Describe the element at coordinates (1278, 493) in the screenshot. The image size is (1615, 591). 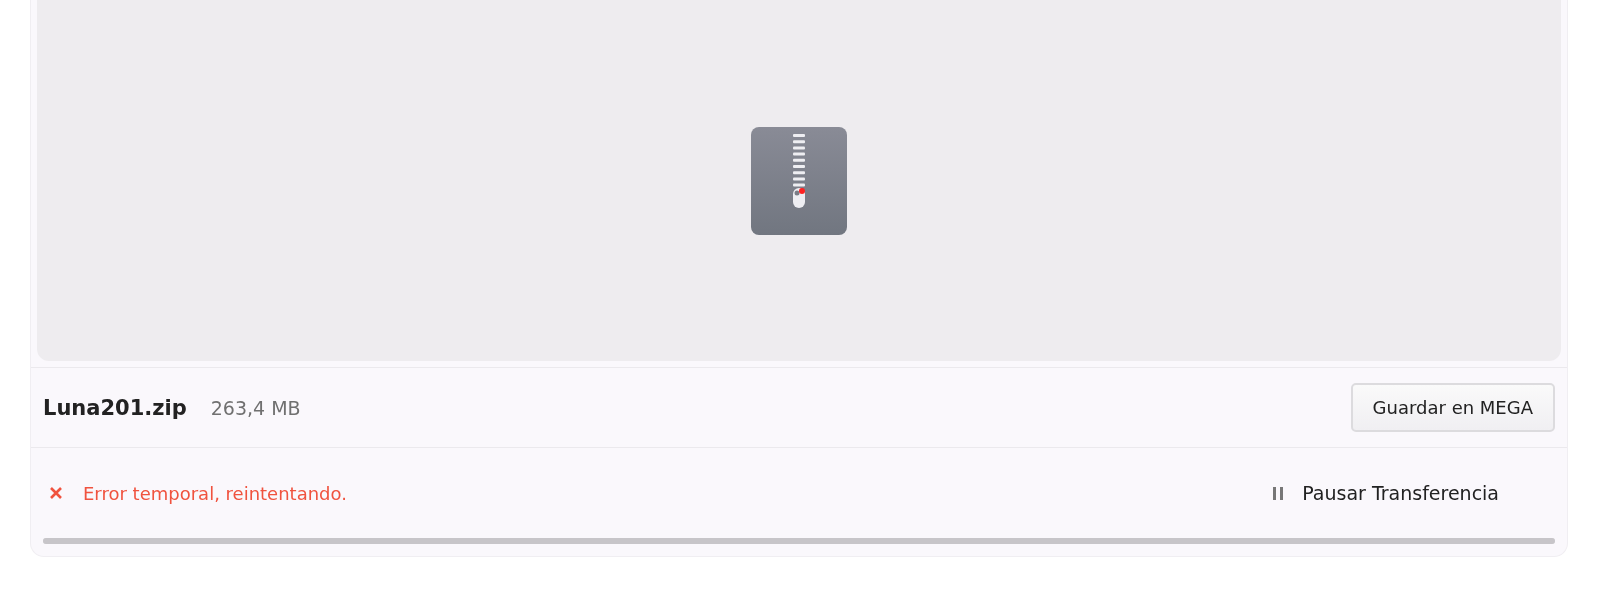
I see `pause-icon` at that location.